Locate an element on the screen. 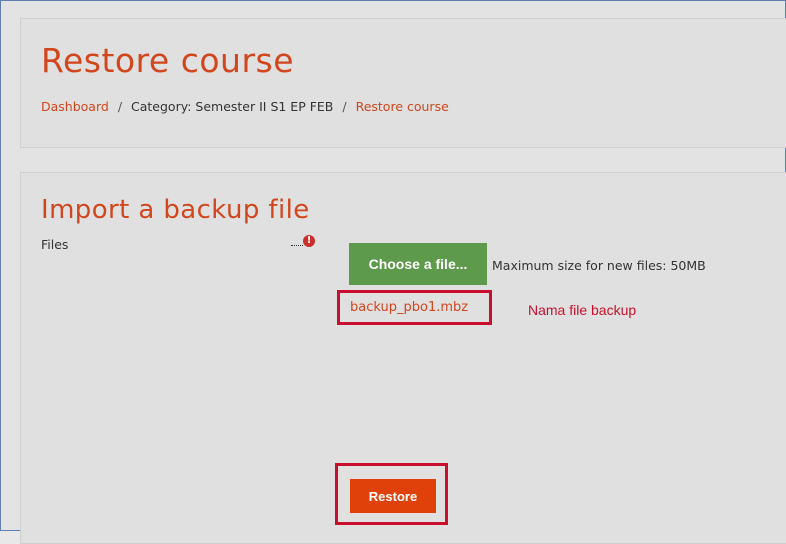 Image resolution: width=786 pixels, height=544 pixels. breadcrumb-dashboard: Dashboard is located at coordinates (75, 106).